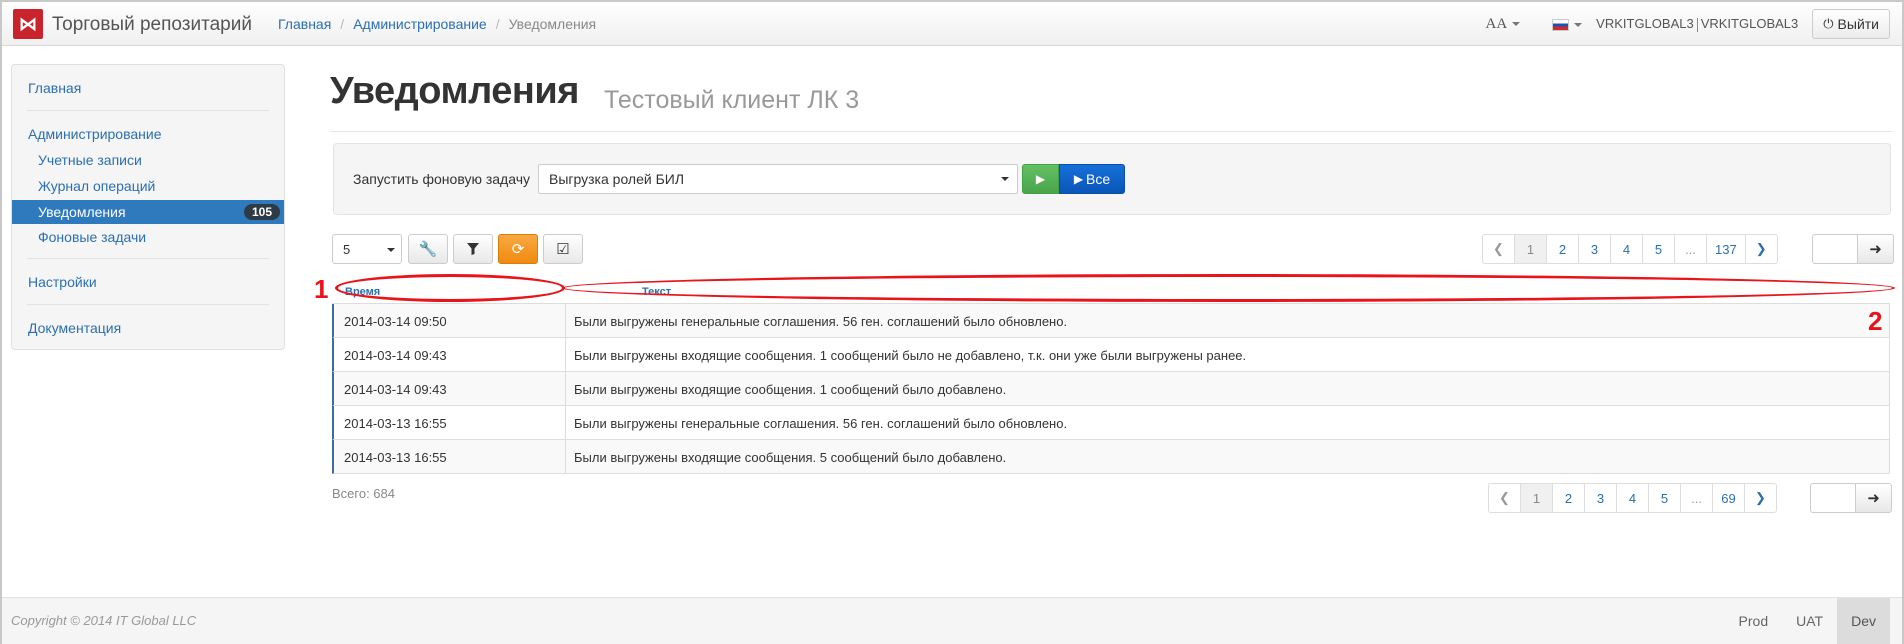  Describe the element at coordinates (152, 25) in the screenshot. I see `app-title: Торговый репозитарий` at that location.